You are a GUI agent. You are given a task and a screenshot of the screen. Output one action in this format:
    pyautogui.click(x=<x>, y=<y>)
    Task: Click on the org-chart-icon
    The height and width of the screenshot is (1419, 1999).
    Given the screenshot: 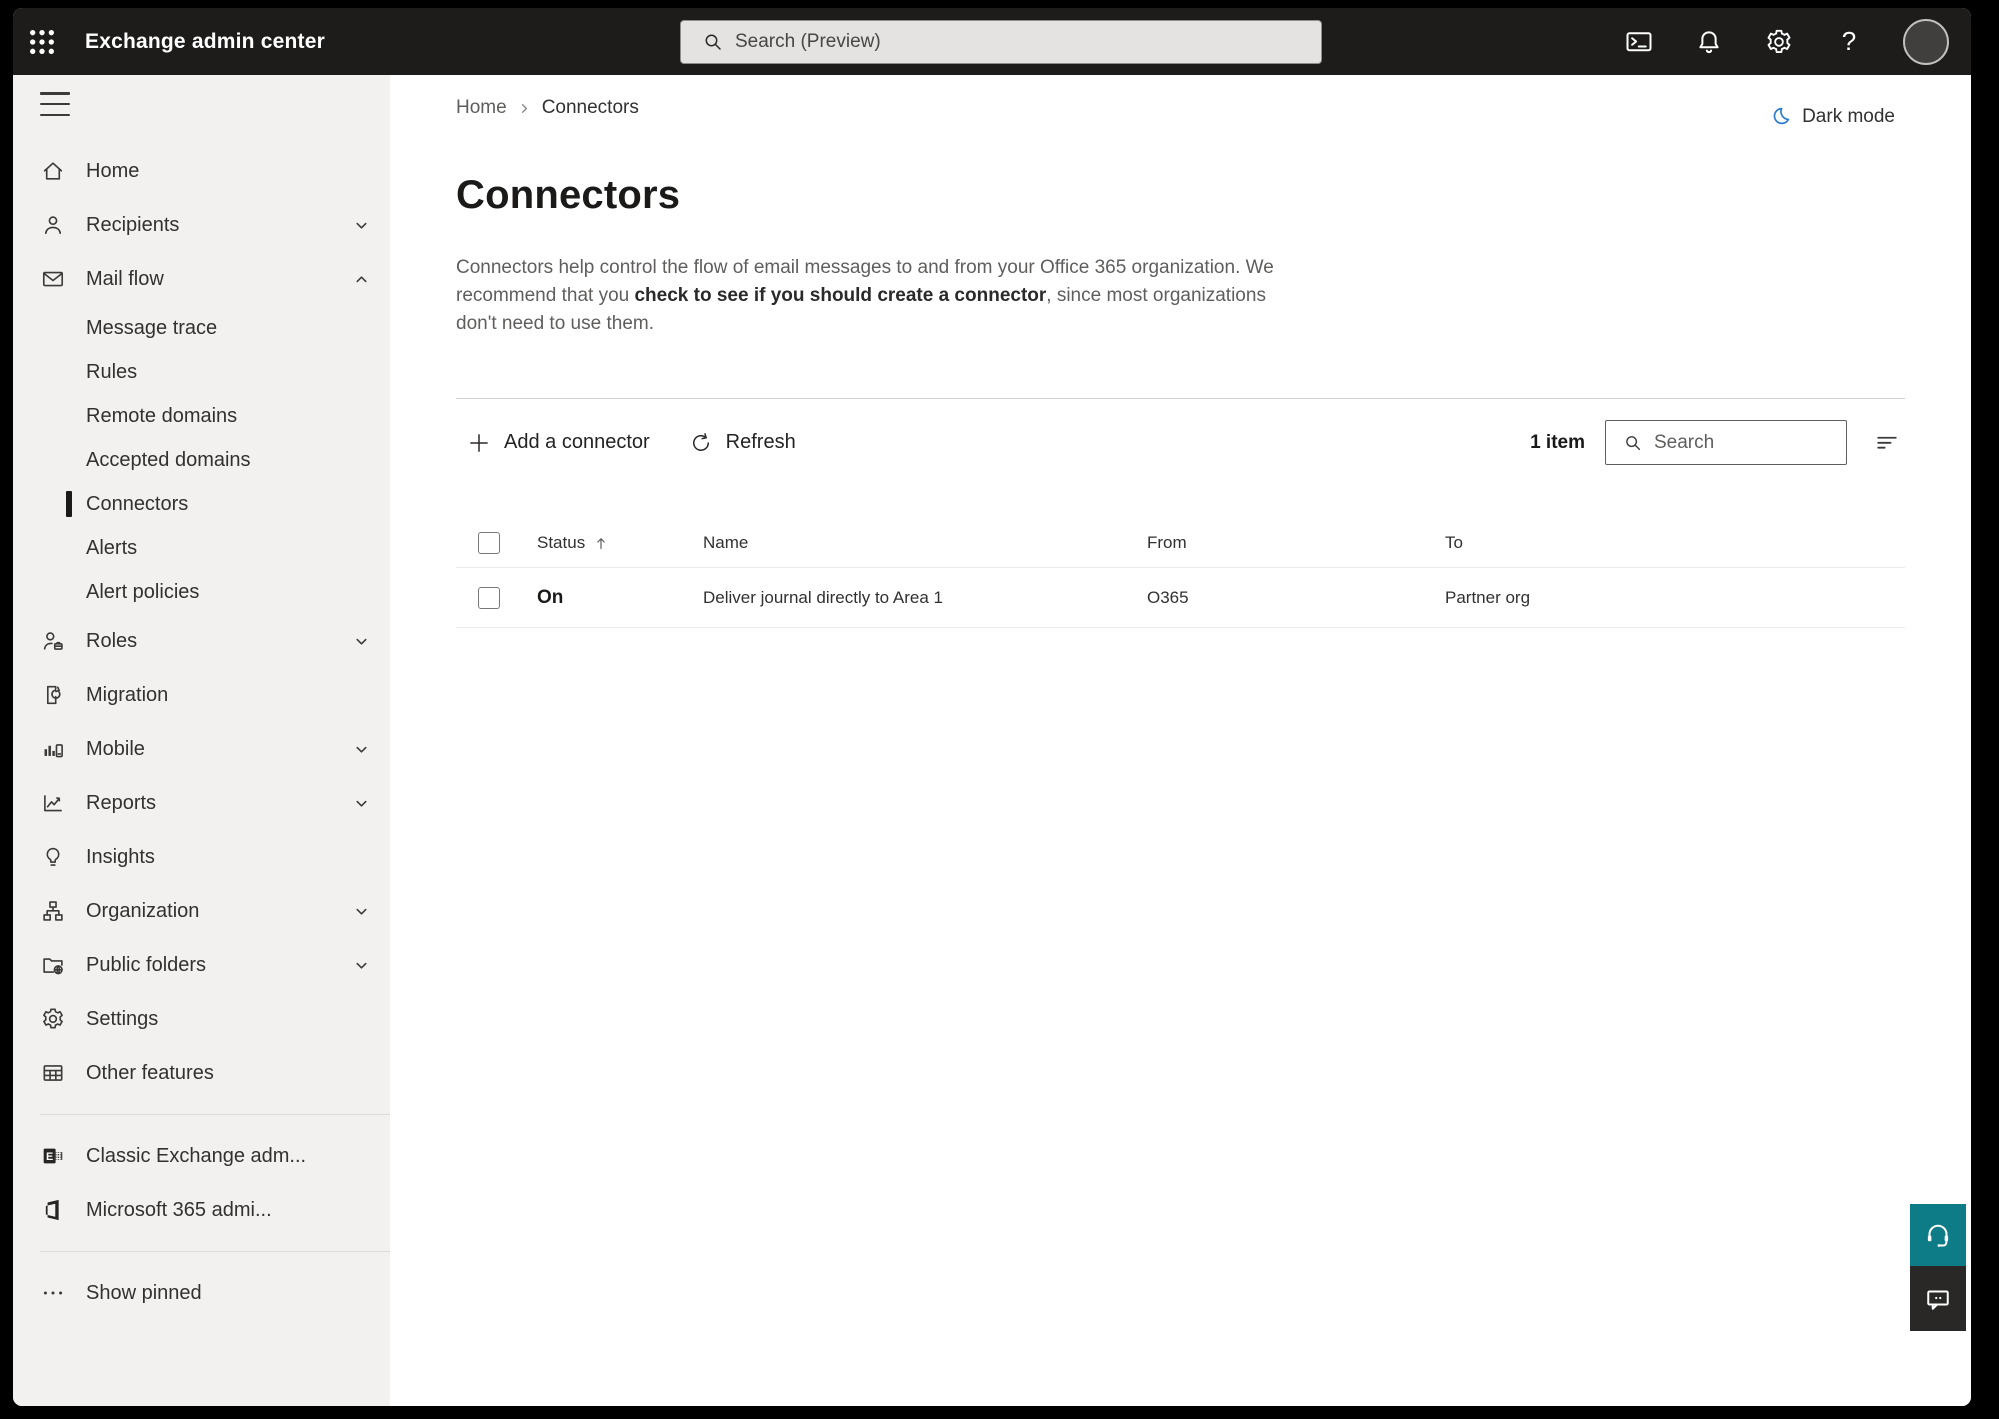 What is the action you would take?
    pyautogui.click(x=53, y=911)
    